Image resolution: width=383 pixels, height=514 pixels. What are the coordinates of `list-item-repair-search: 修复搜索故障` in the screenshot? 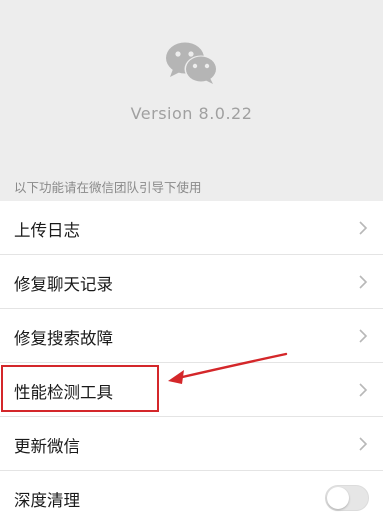 It's located at (191, 336).